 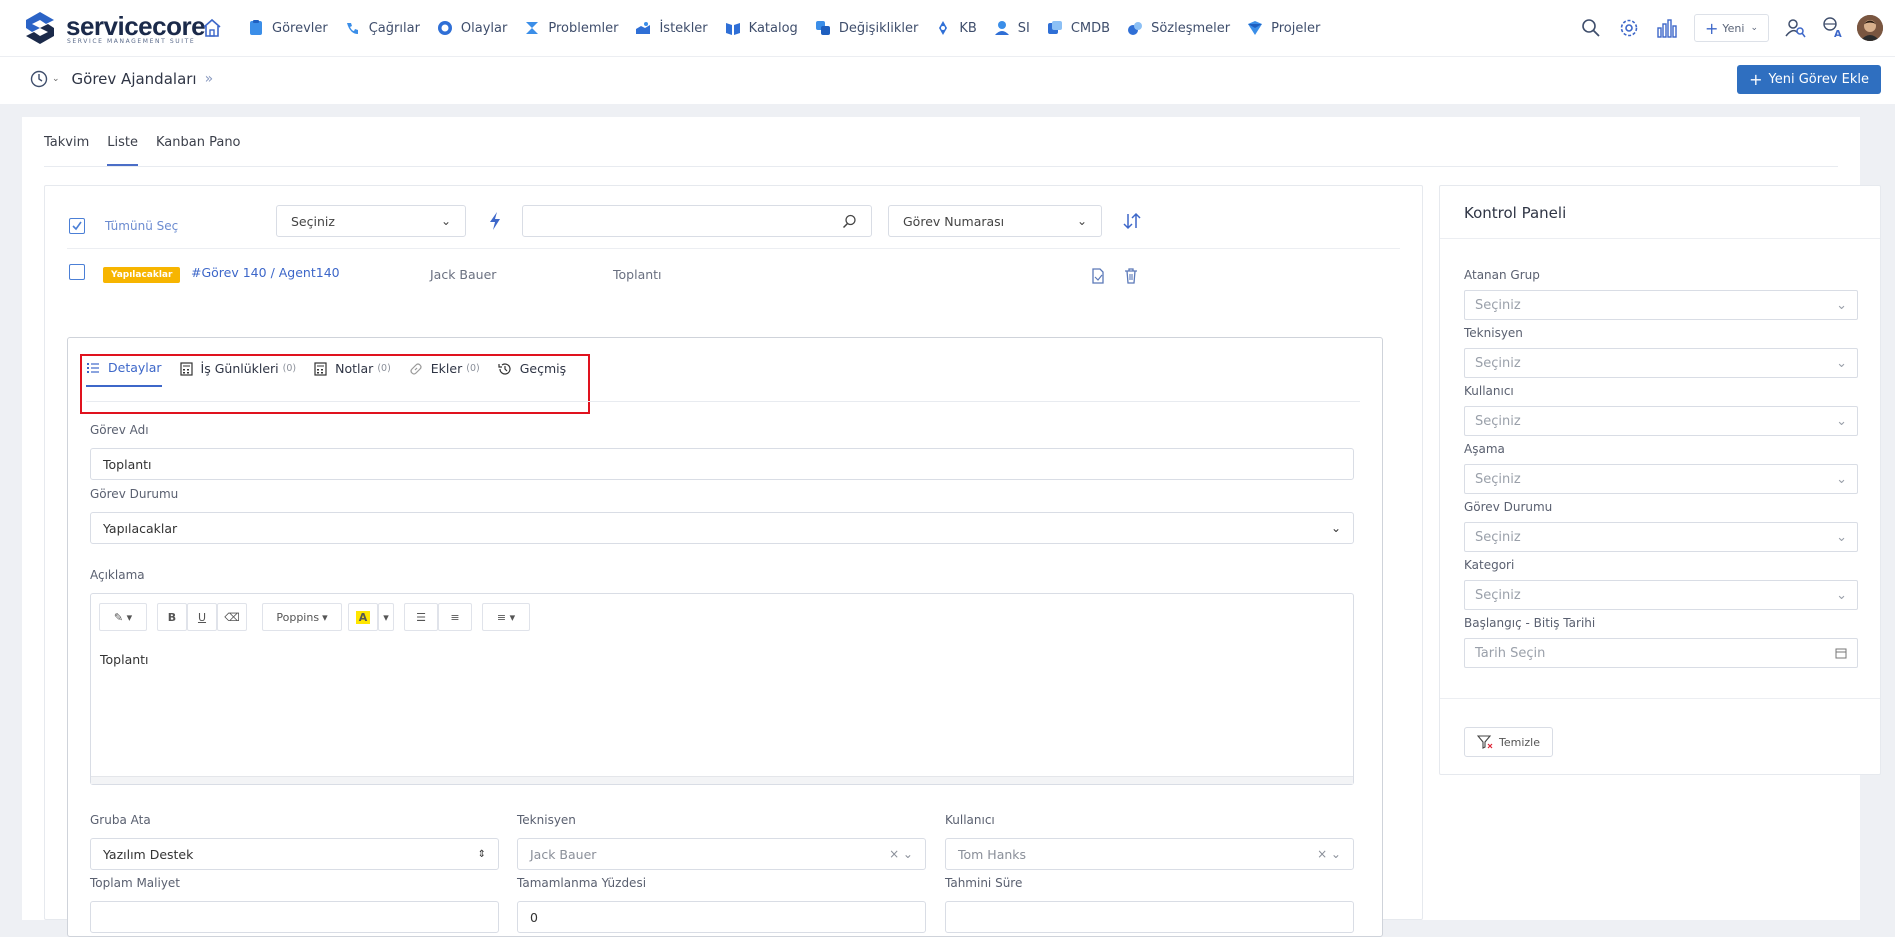 I want to click on incidents-icon, so click(x=444, y=28).